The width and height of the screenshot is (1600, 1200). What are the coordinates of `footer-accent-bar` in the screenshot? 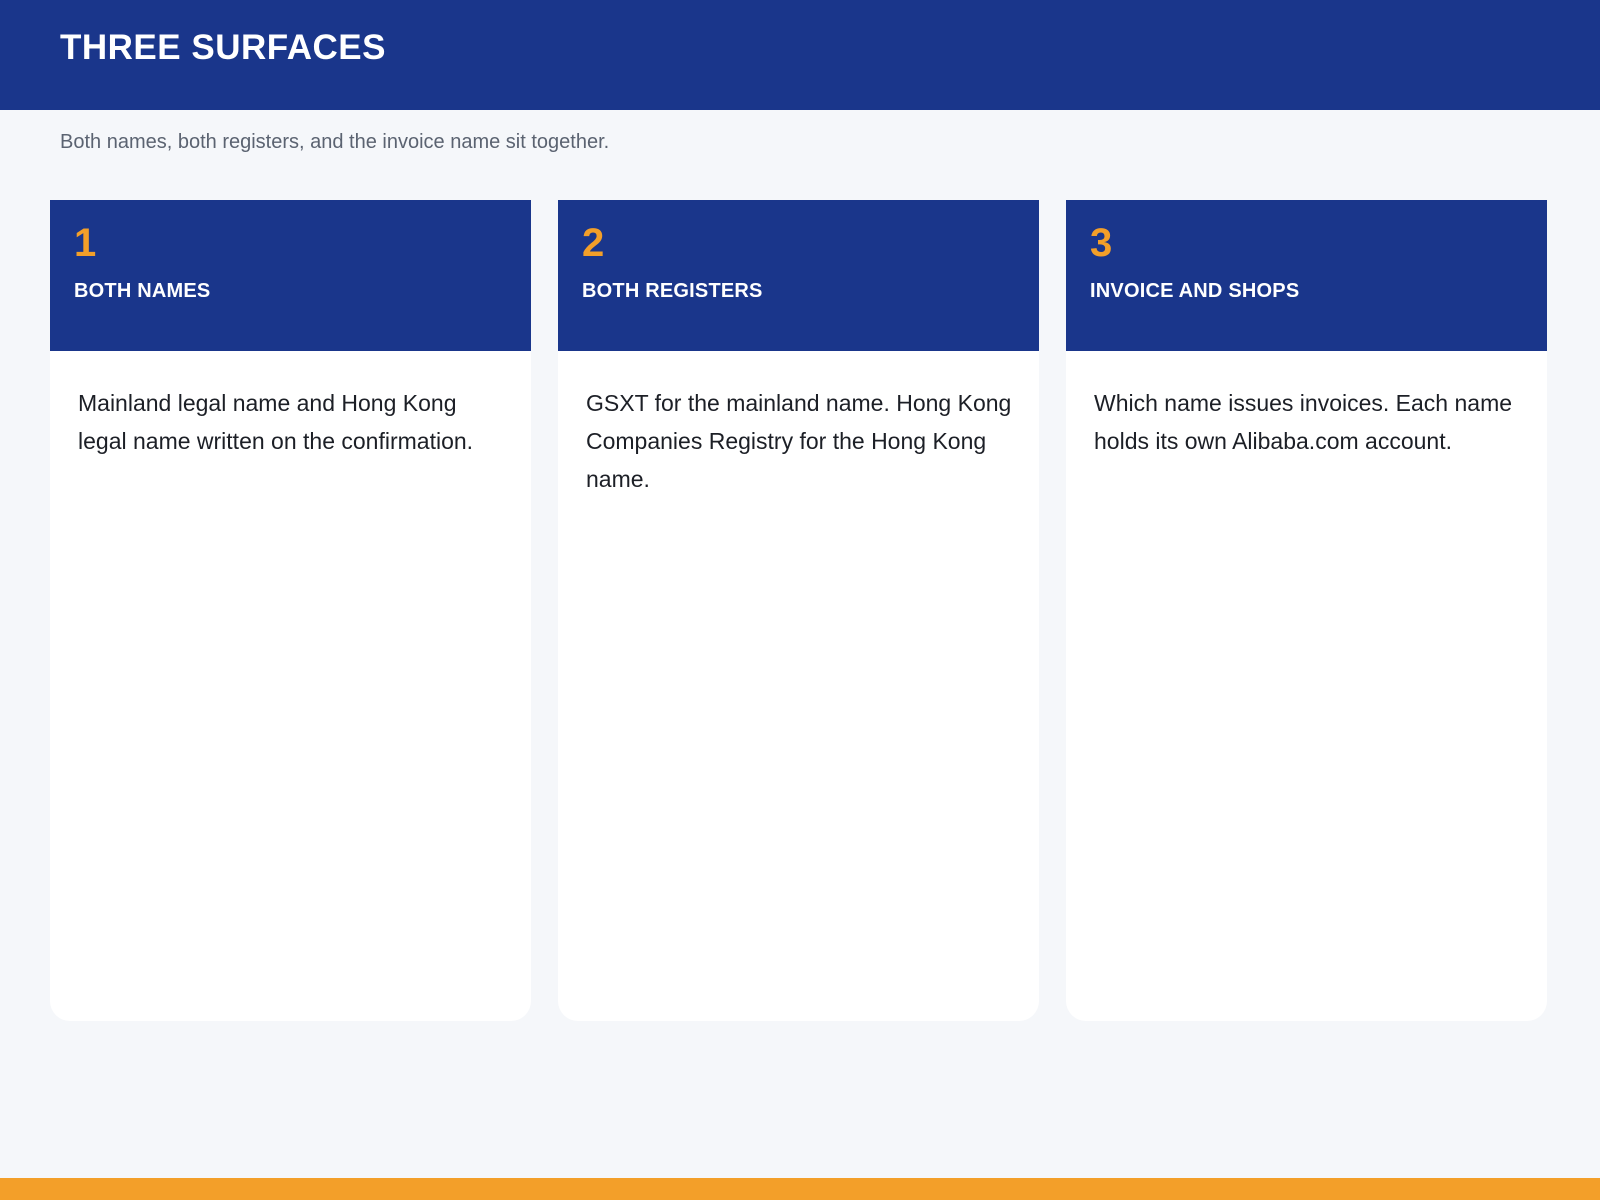 It's located at (800, 1189).